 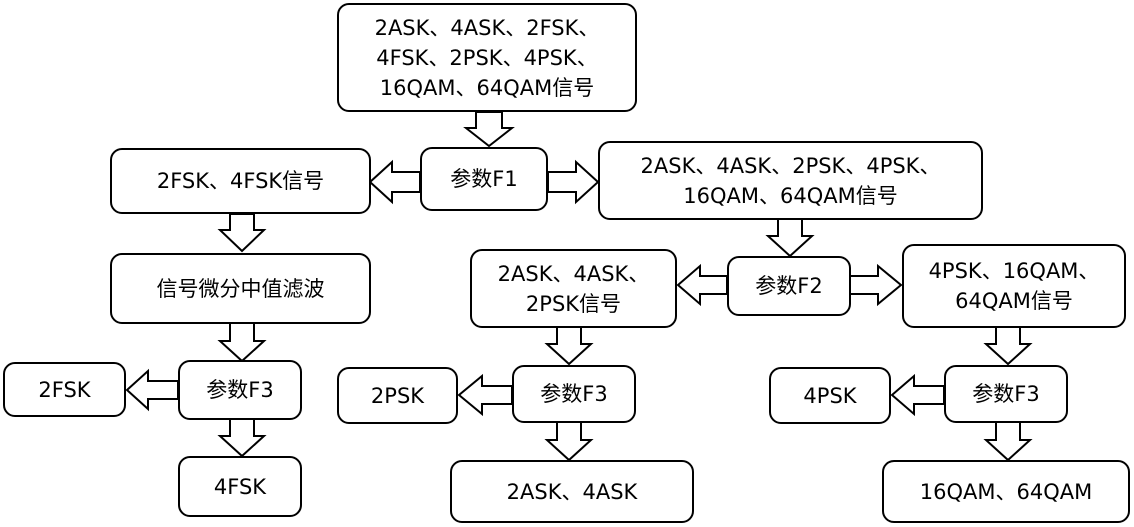 I want to click on out-4fsk-node: 4FSK, so click(x=240, y=486).